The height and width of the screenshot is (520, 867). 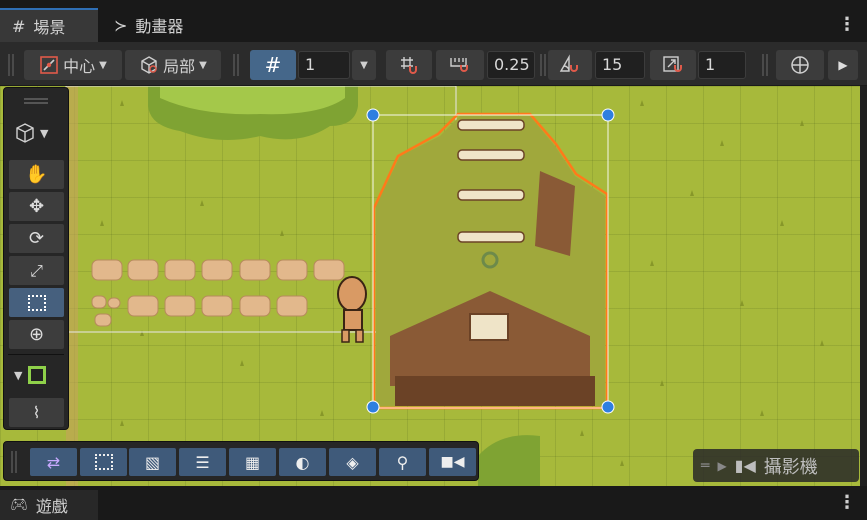 What do you see at coordinates (149, 65) in the screenshot?
I see `local-space-icon` at bounding box center [149, 65].